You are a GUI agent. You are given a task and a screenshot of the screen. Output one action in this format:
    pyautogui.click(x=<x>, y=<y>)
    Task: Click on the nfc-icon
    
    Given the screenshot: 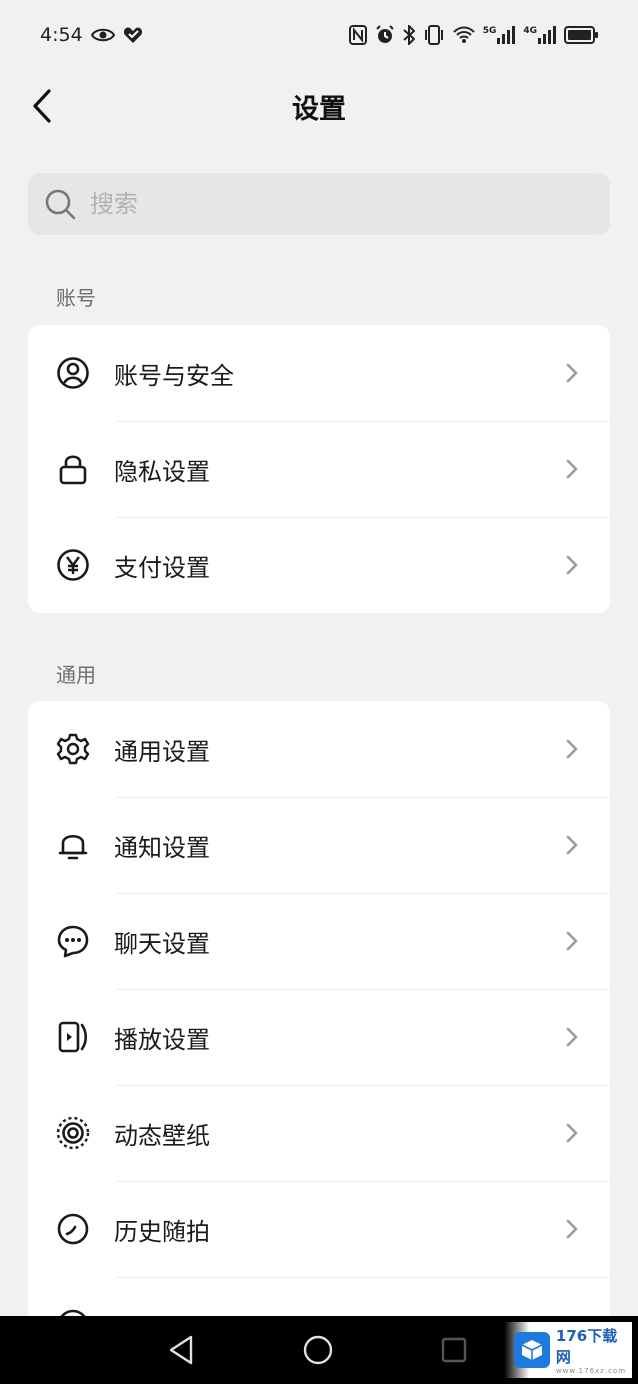 What is the action you would take?
    pyautogui.click(x=357, y=35)
    